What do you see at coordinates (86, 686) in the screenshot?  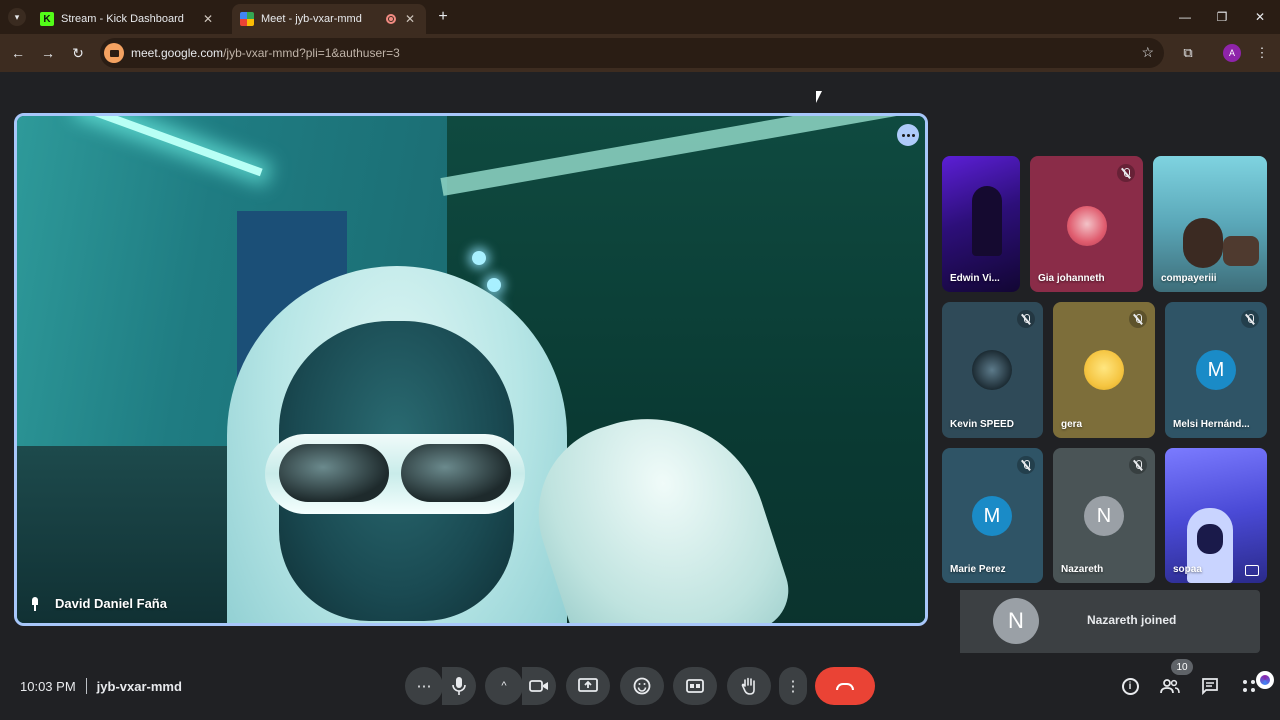 I see `divider` at bounding box center [86, 686].